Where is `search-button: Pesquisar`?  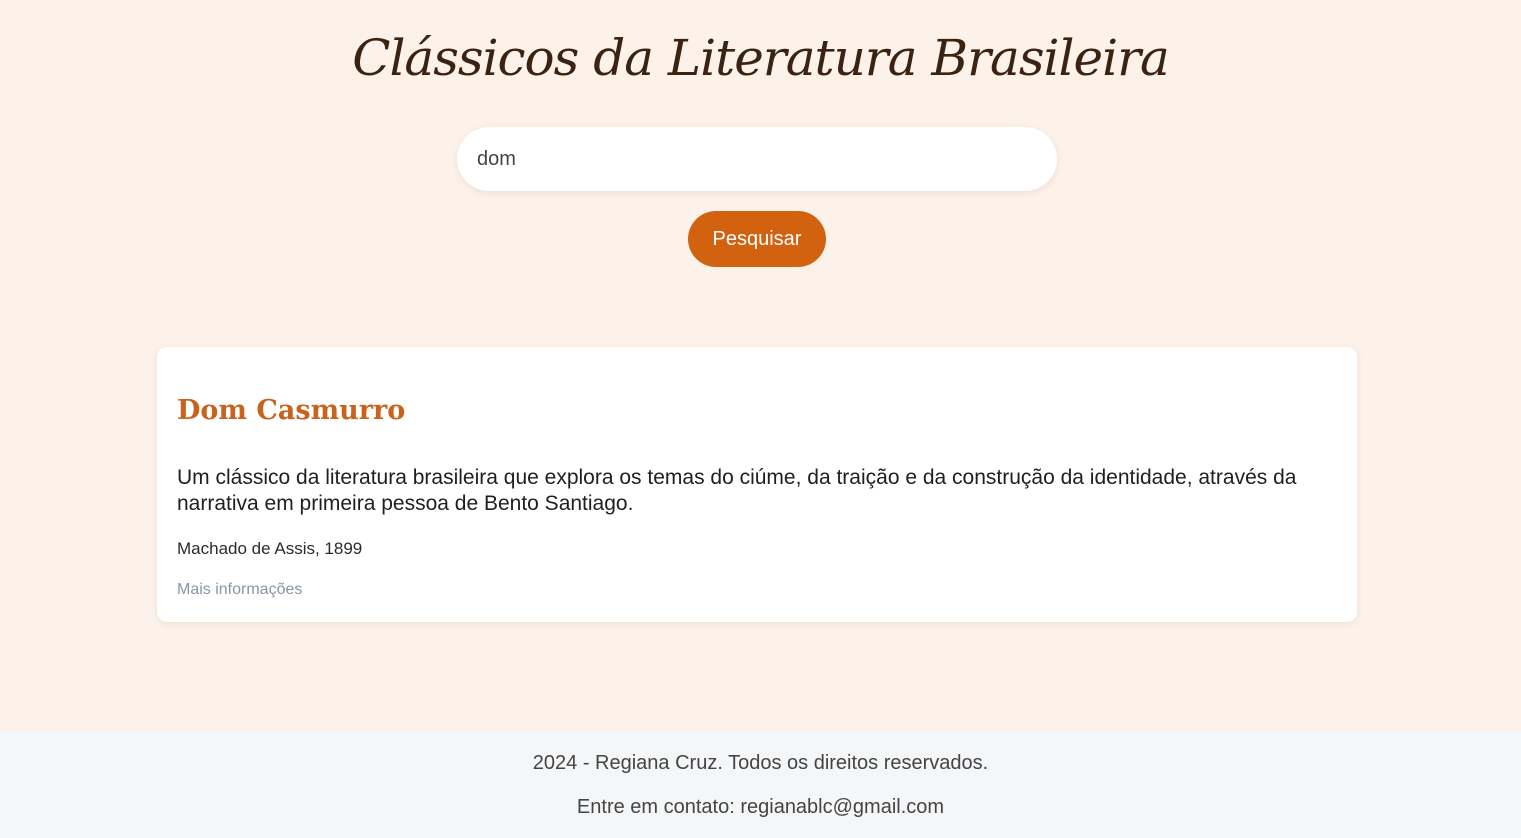
search-button: Pesquisar is located at coordinates (757, 239).